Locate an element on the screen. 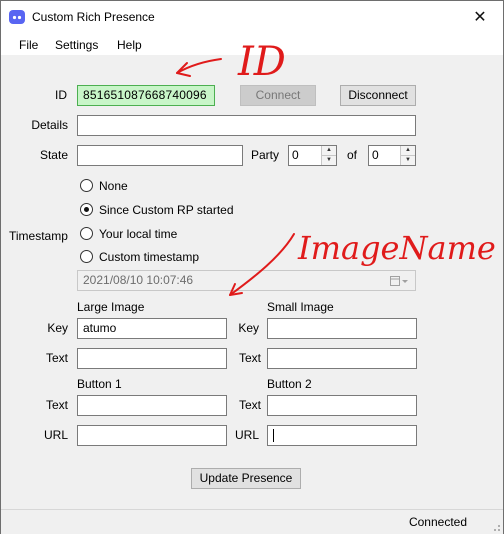 This screenshot has width=504, height=534. radio-since-started is located at coordinates (86, 209).